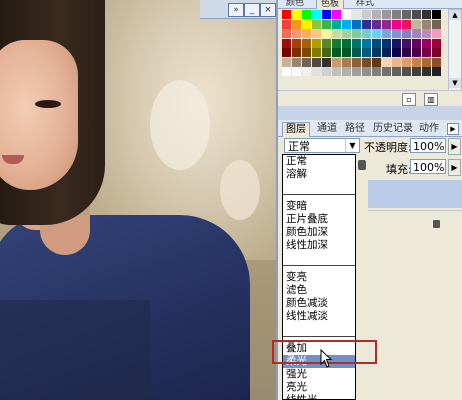 The height and width of the screenshot is (400, 462). Describe the element at coordinates (319, 277) in the screenshot. I see `blend-mode-option: 变亮` at that location.